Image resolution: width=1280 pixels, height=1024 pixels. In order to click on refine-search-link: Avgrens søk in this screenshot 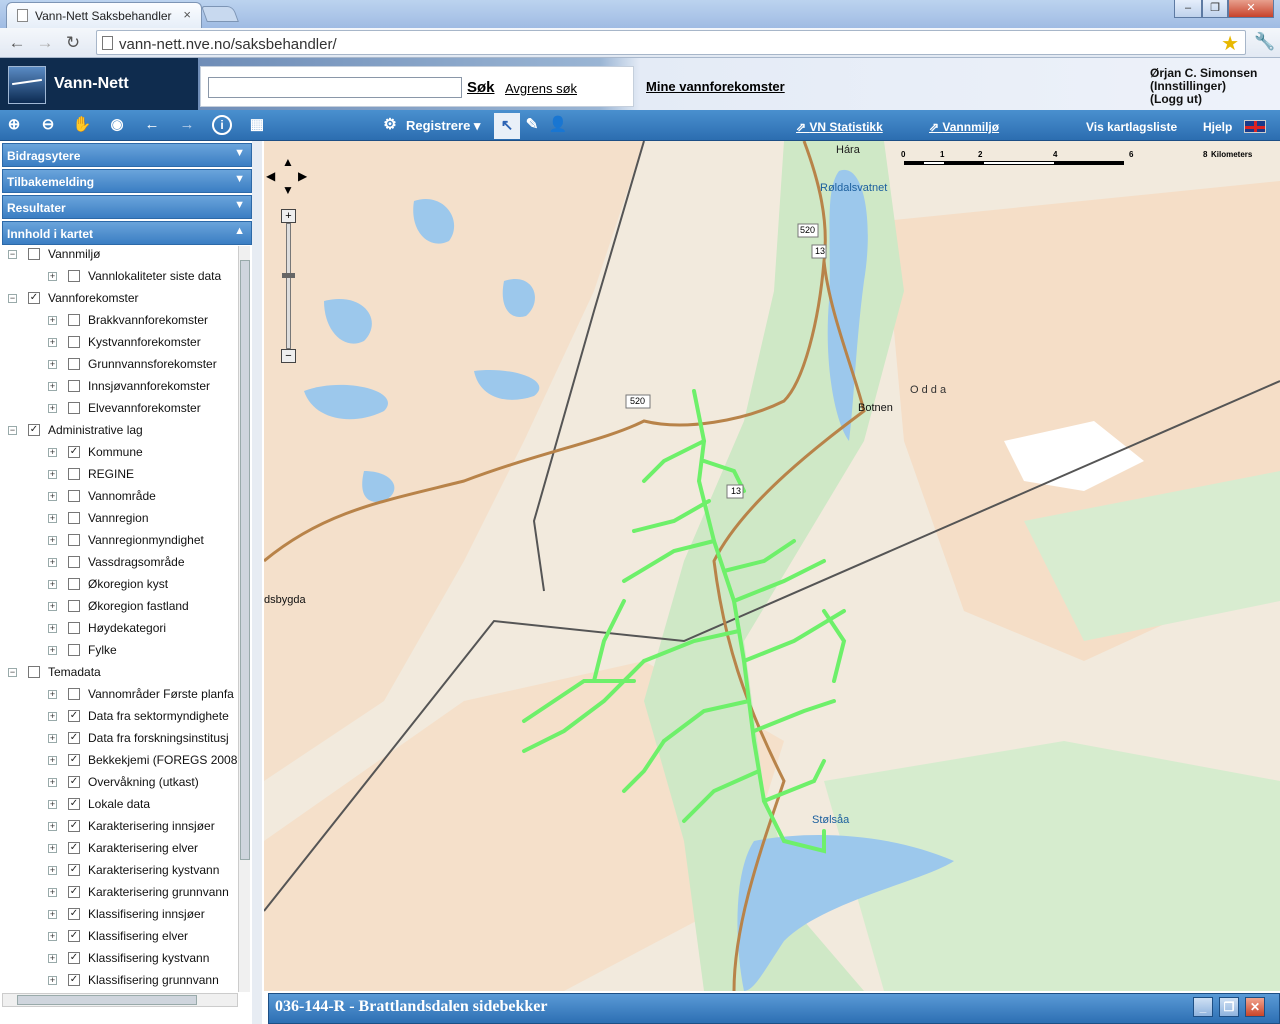, I will do `click(541, 88)`.